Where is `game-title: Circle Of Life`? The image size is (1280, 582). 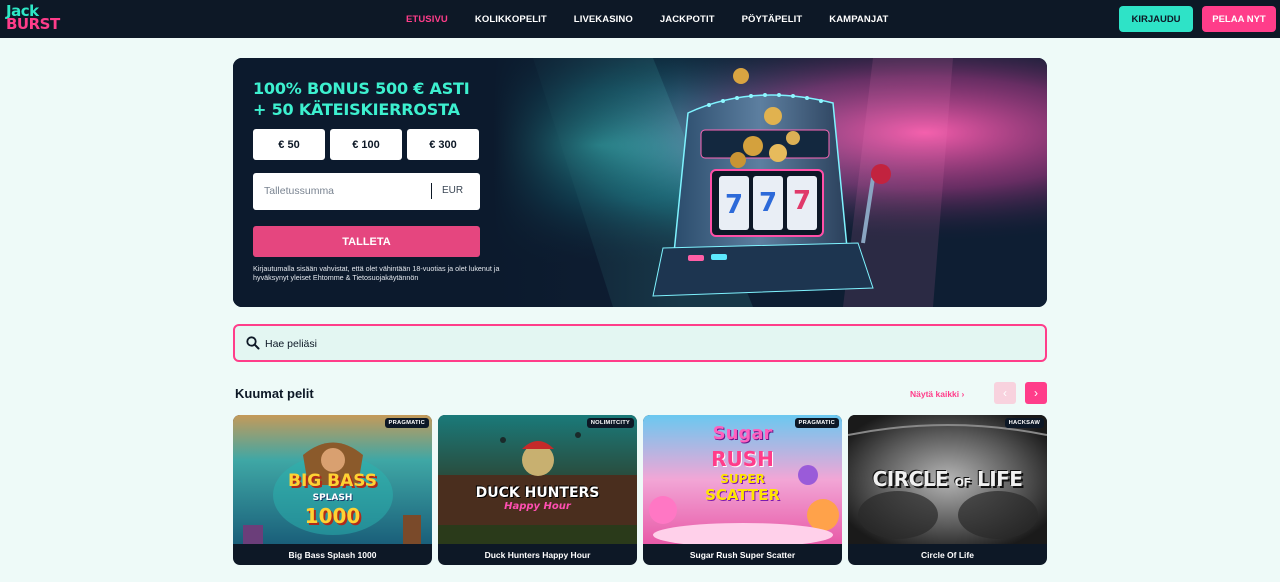
game-title: Circle Of Life is located at coordinates (947, 554).